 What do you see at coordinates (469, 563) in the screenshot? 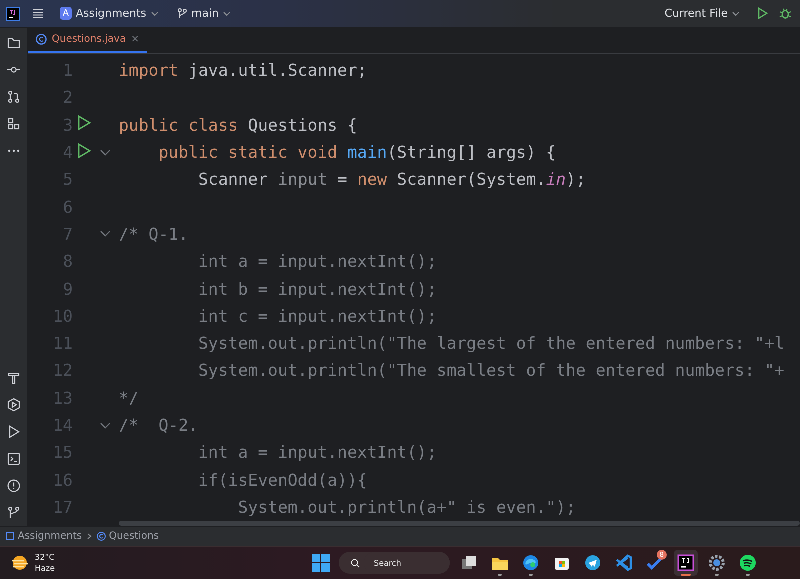
I see `task-view-icon` at bounding box center [469, 563].